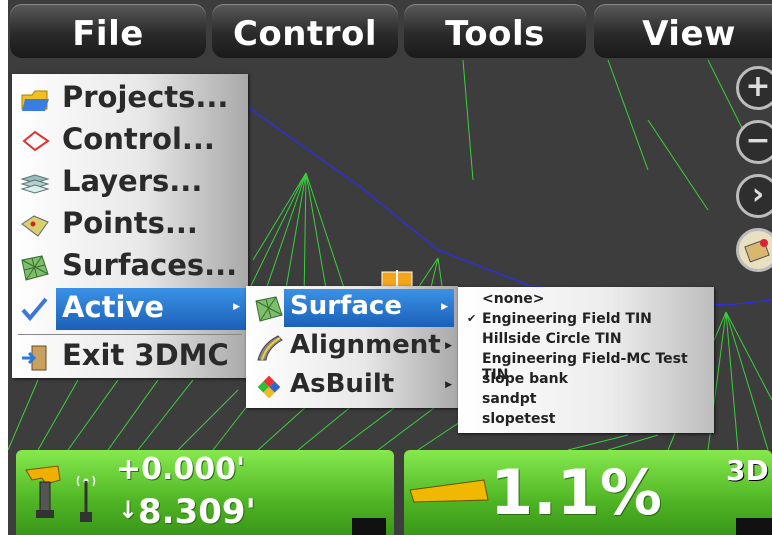 The height and width of the screenshot is (535, 772). I want to click on tools-menu-label: Tools, so click(495, 34).